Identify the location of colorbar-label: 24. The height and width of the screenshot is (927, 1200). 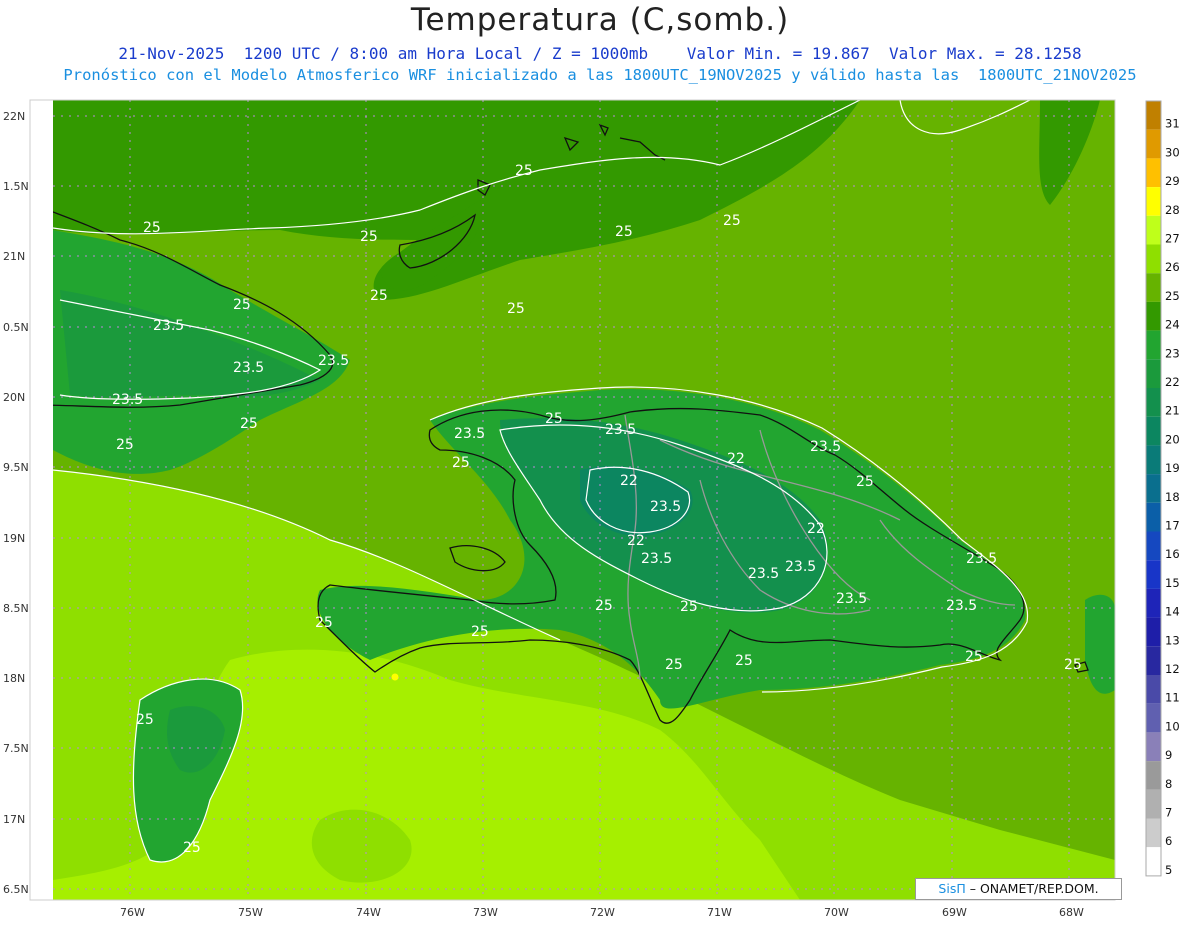
(1172, 325).